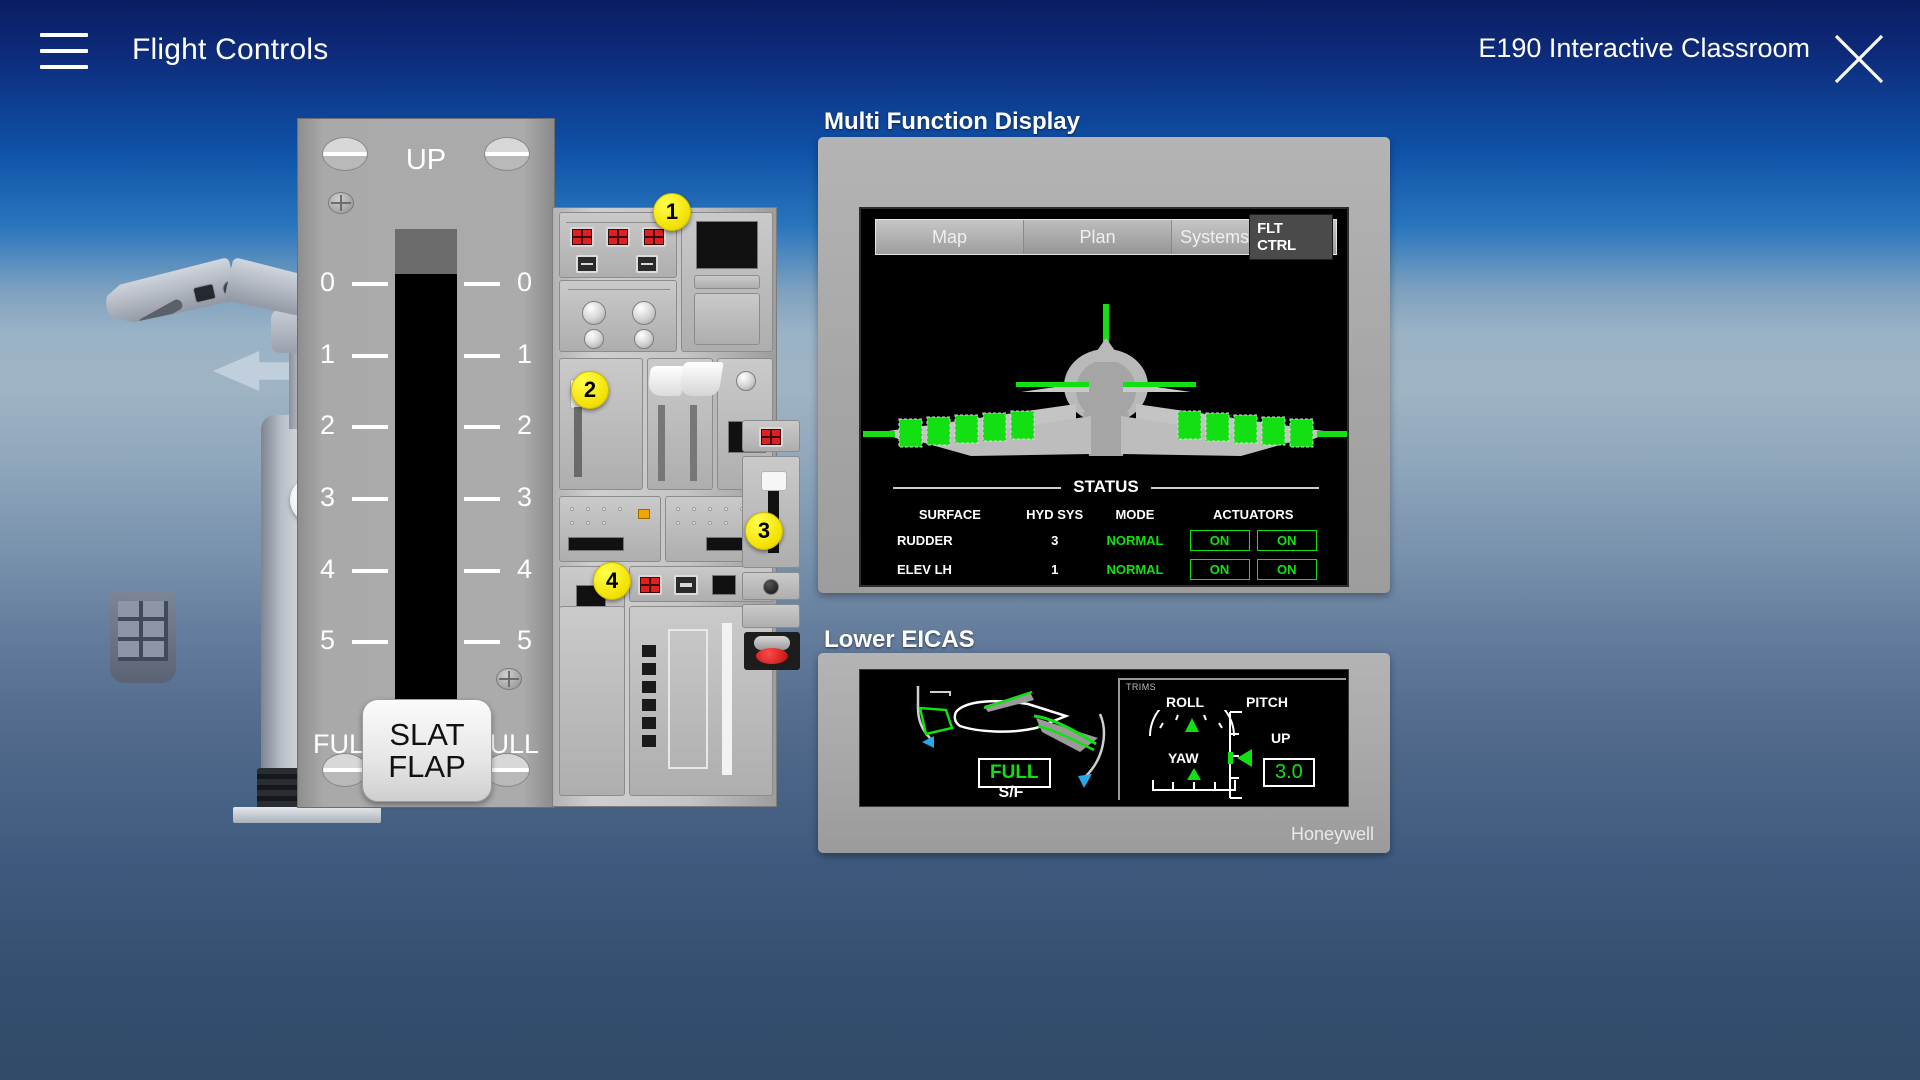  Describe the element at coordinates (1291, 237) in the screenshot. I see `tab-flt-ctrl: FLT CTRL` at that location.